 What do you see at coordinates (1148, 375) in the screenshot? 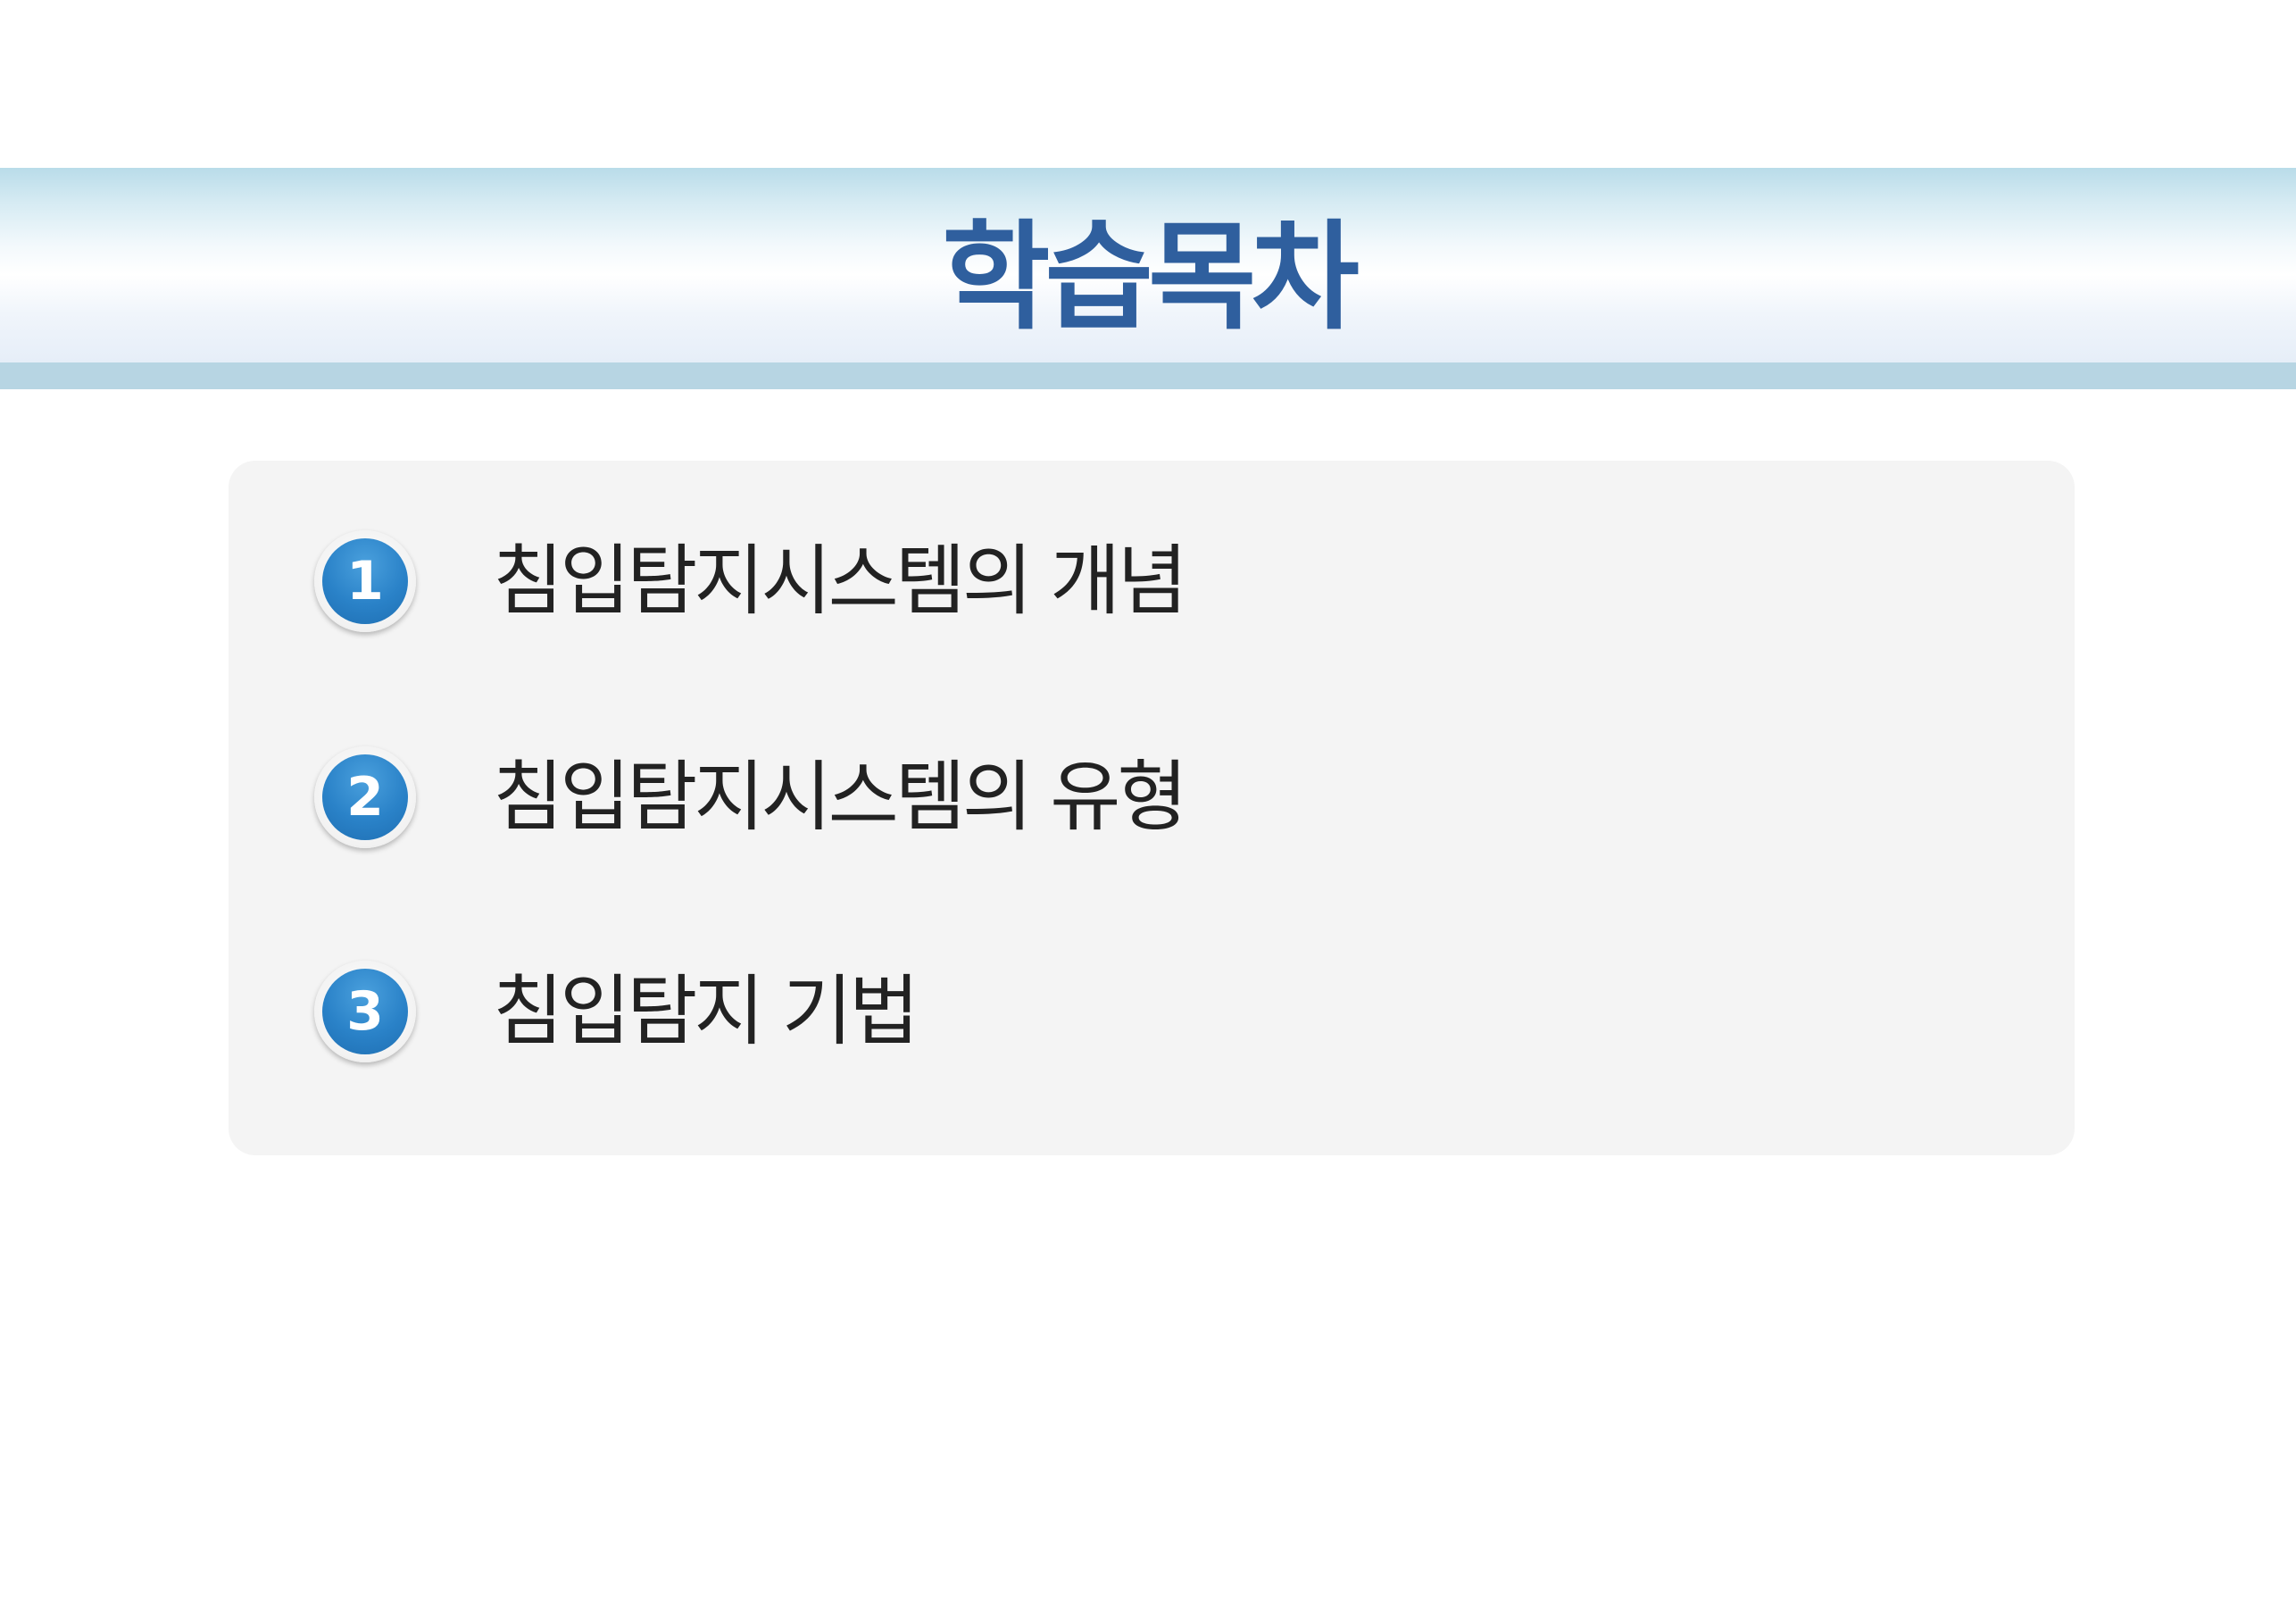
I see `title-band-stripe` at bounding box center [1148, 375].